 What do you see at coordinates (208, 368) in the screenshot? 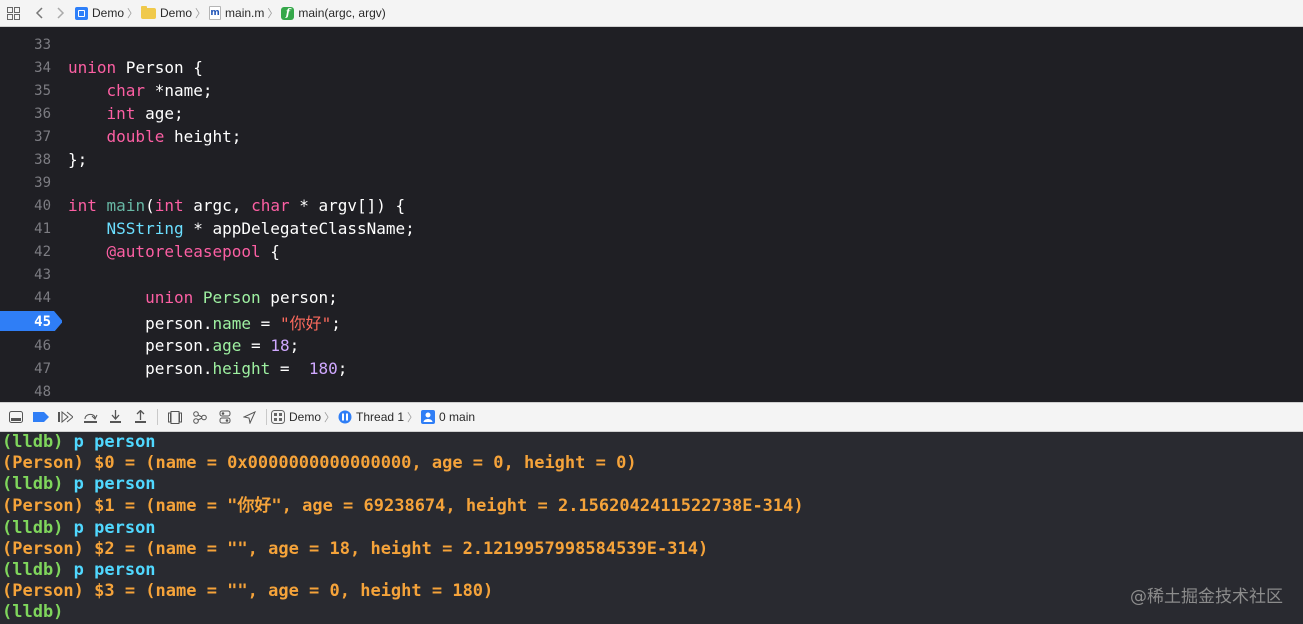
I see `code-text: person.height = 180;` at bounding box center [208, 368].